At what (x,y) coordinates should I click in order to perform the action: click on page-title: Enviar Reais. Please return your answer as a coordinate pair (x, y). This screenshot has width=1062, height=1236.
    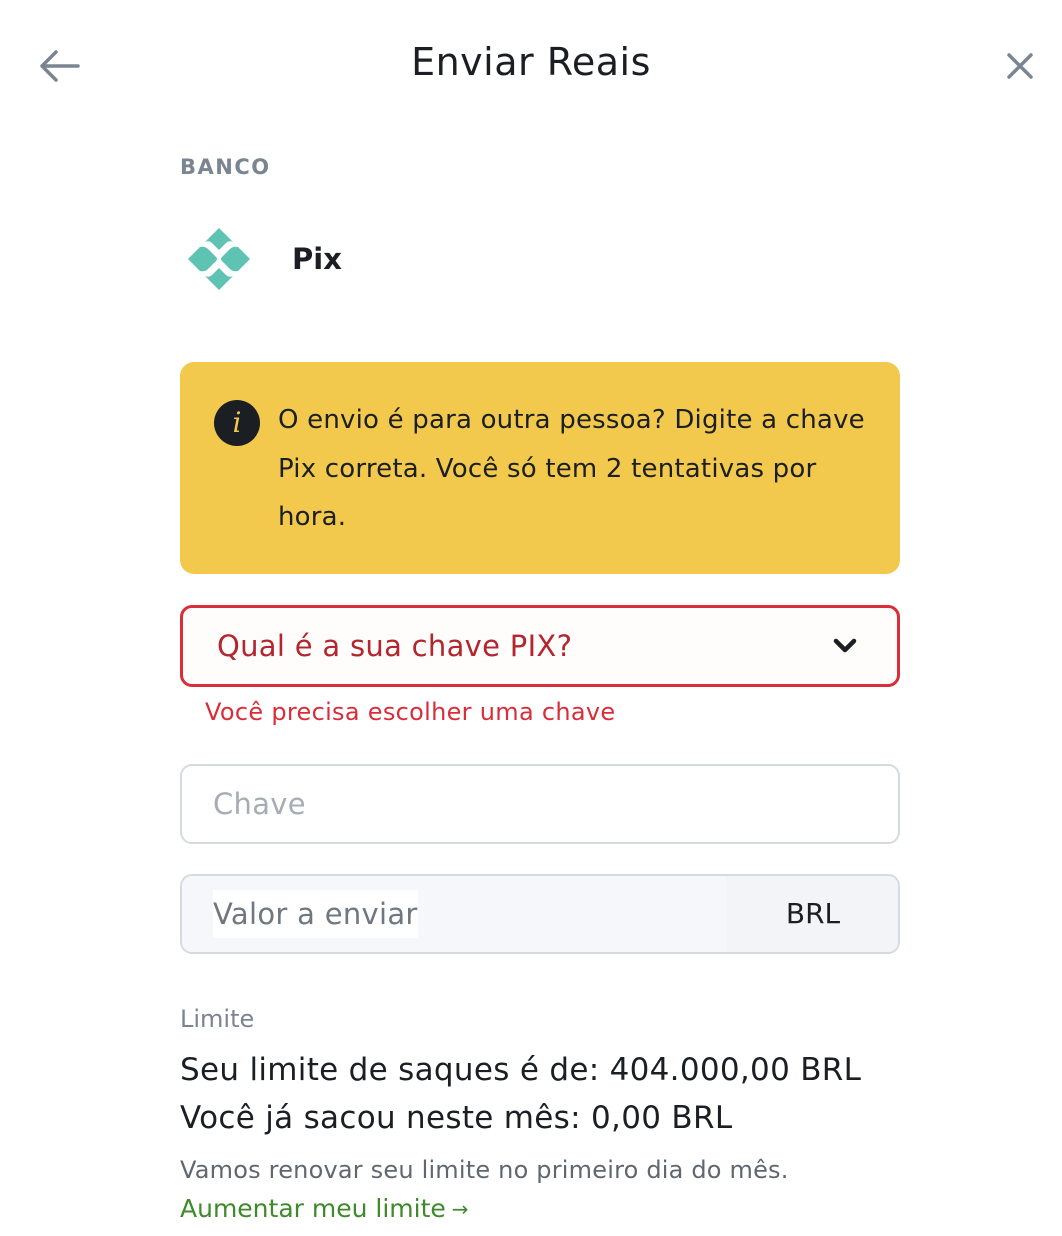
    Looking at the image, I should click on (531, 62).